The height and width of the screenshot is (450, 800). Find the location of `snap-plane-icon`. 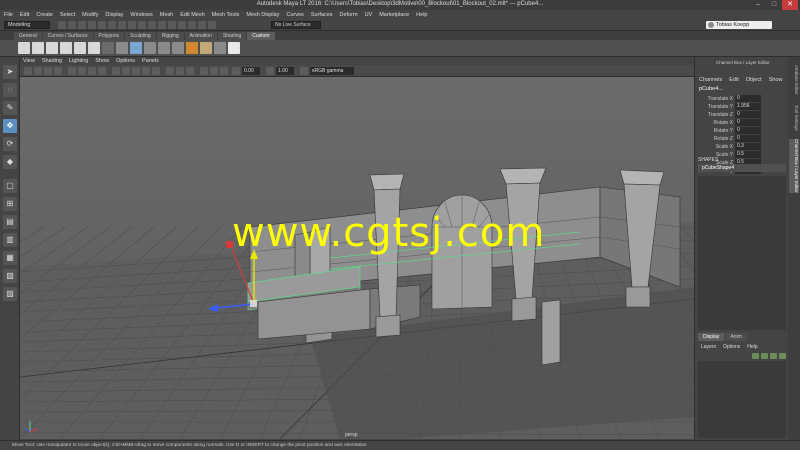

snap-plane-icon is located at coordinates (172, 25).